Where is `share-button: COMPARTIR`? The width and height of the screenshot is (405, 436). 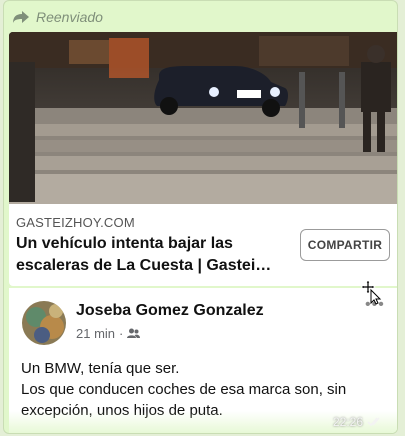
share-button: COMPARTIR is located at coordinates (345, 245).